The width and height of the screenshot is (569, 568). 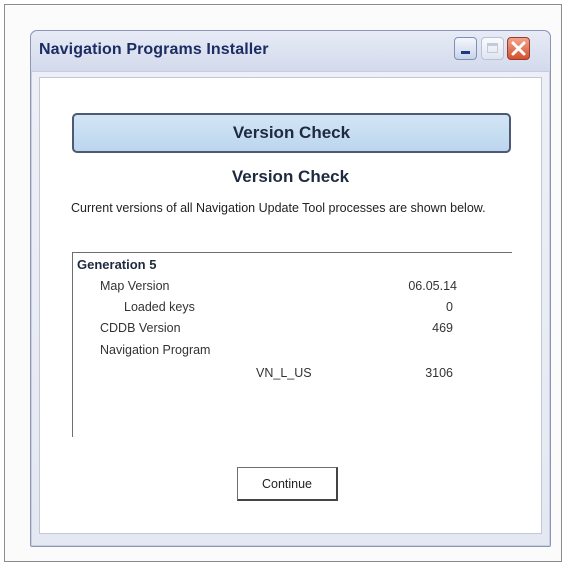 I want to click on title-bar: Navigation Programs Installer, so click(x=290, y=51).